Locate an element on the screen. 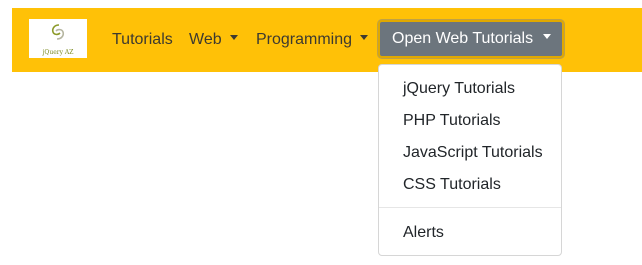  nav-item-label: Tutorials is located at coordinates (142, 39).